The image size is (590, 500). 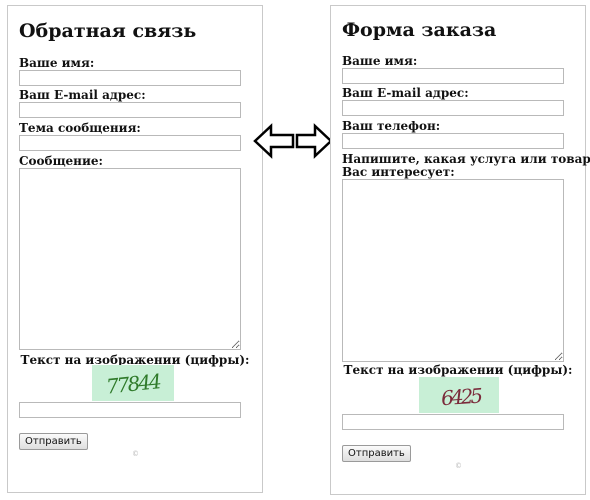 I want to click on subject-input, so click(x=130, y=143).